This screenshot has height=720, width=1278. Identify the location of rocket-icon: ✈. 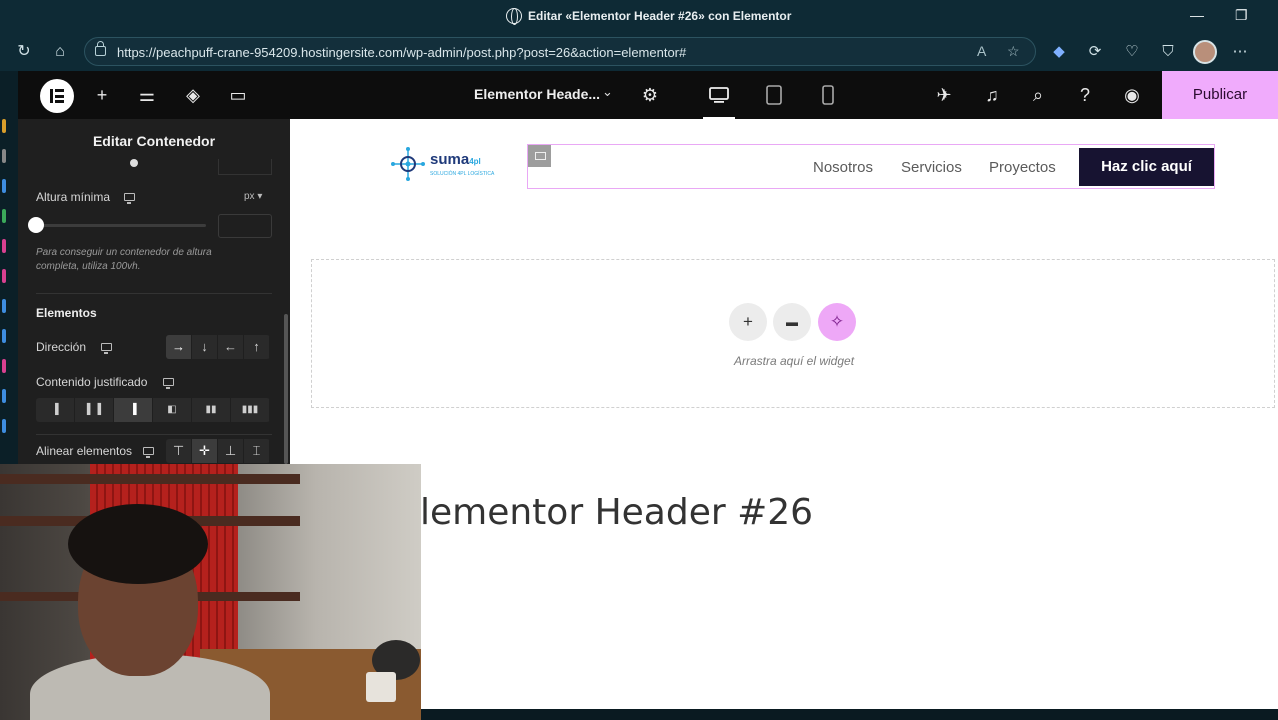
(944, 95).